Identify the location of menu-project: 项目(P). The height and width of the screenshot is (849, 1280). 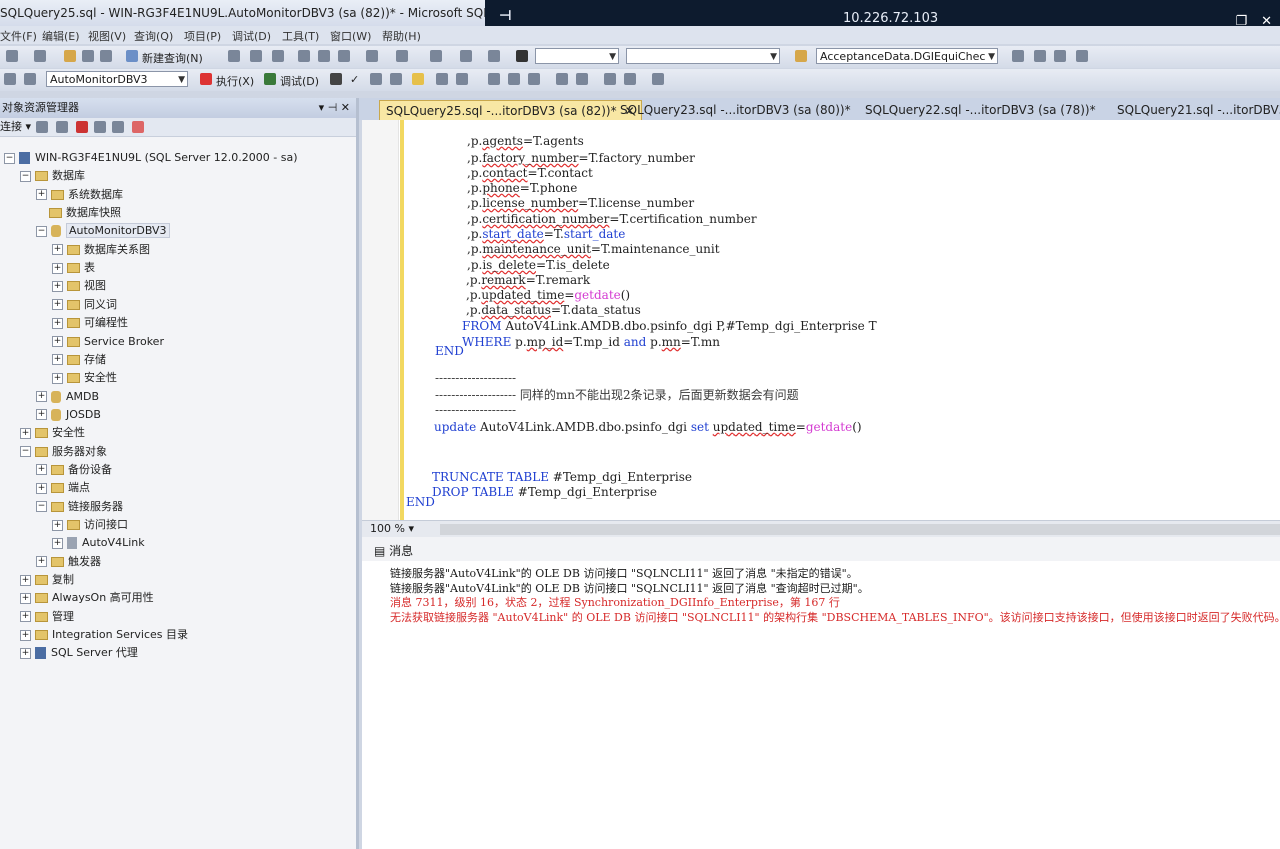
(202, 36).